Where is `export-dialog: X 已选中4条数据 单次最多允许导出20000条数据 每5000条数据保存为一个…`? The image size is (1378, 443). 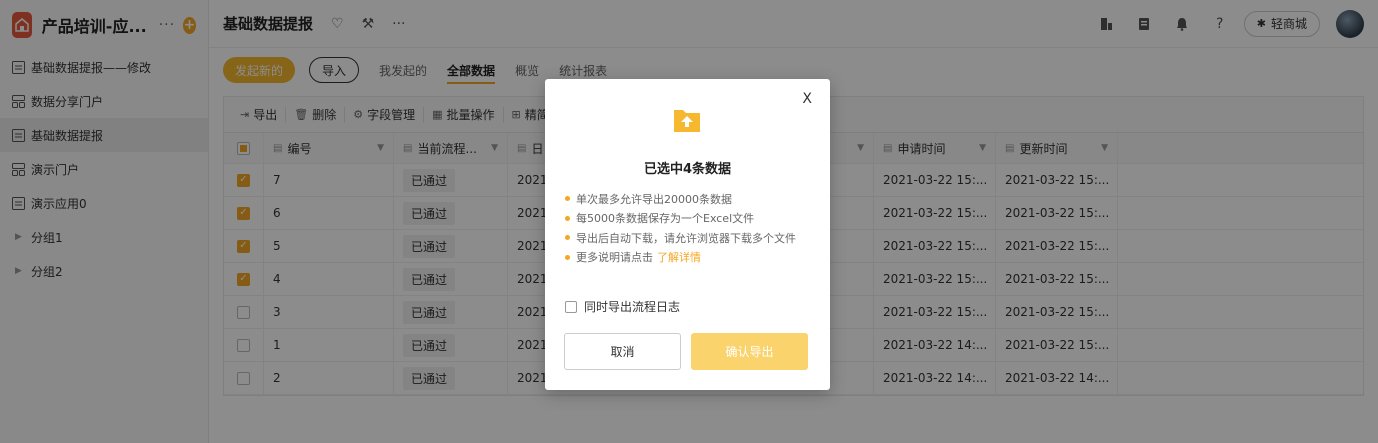
export-dialog: X 已选中4条数据 单次最多允许导出20000条数据 每5000条数据保存为一个… is located at coordinates (687, 234).